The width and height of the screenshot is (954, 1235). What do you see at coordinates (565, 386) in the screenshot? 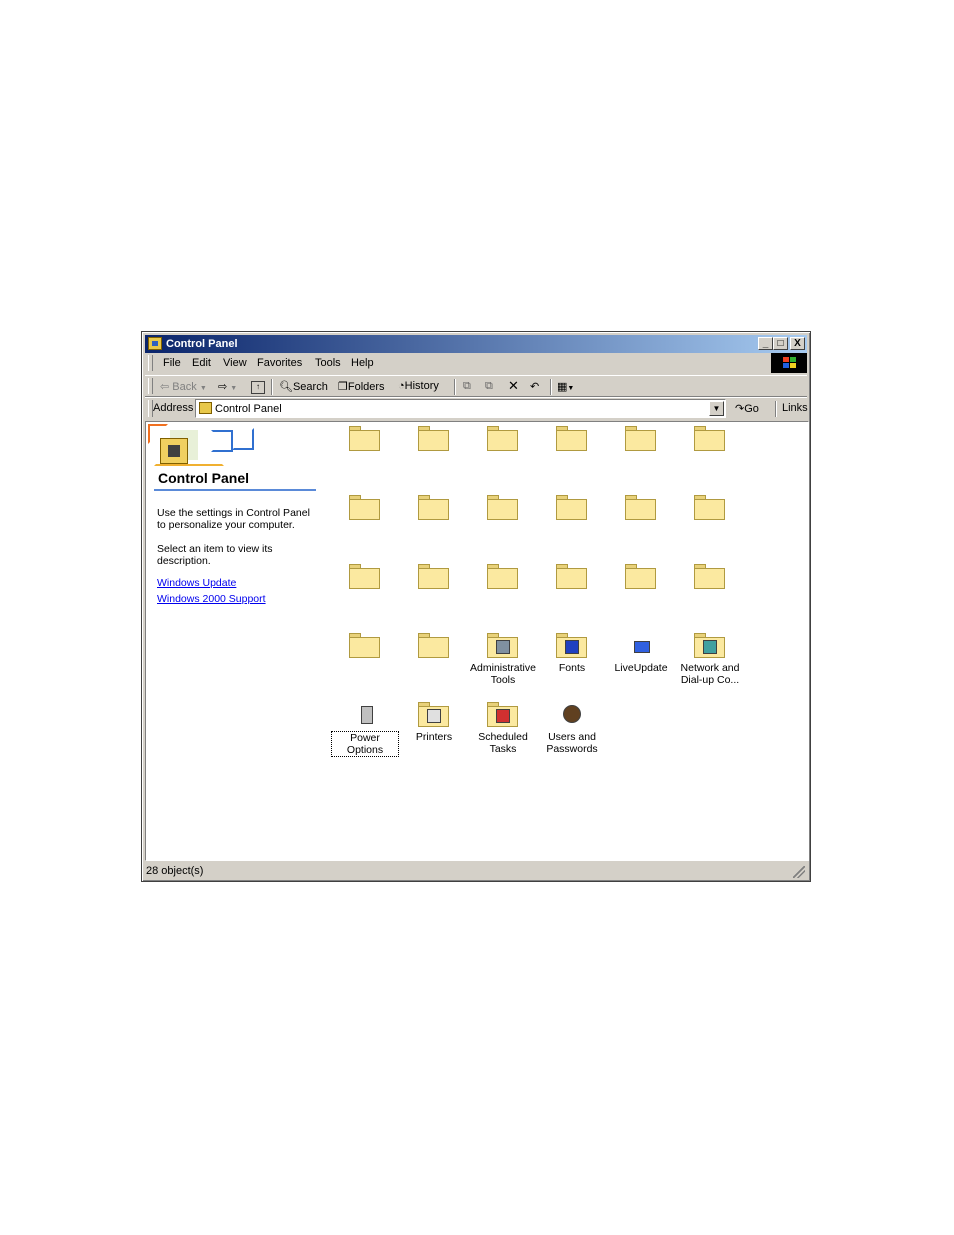
I see `views-icon: ▦▼` at bounding box center [565, 386].